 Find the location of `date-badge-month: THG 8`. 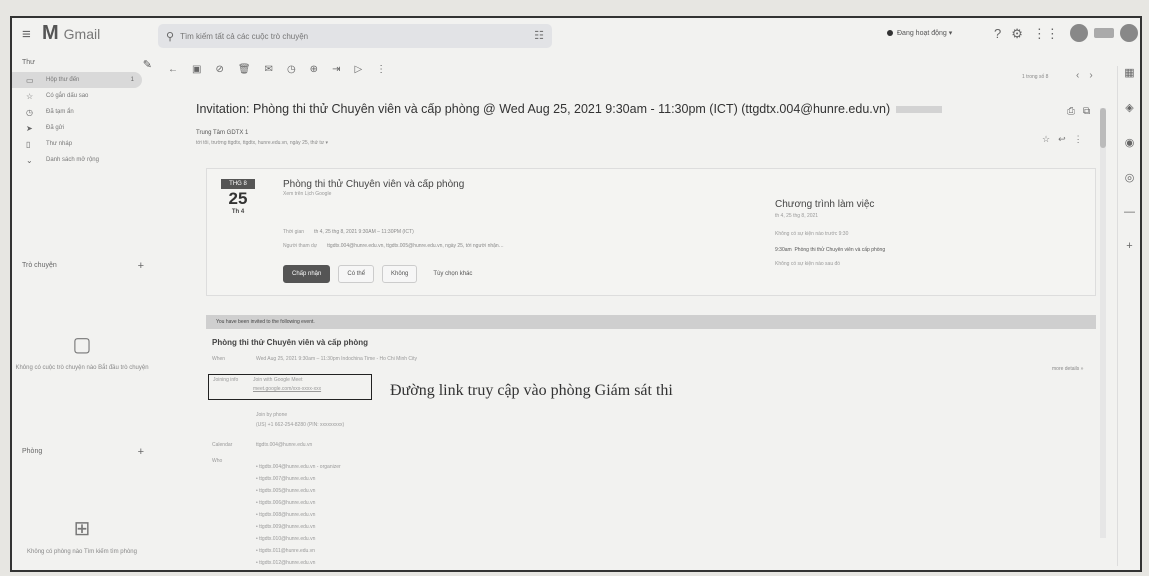

date-badge-month: THG 8 is located at coordinates (238, 184).